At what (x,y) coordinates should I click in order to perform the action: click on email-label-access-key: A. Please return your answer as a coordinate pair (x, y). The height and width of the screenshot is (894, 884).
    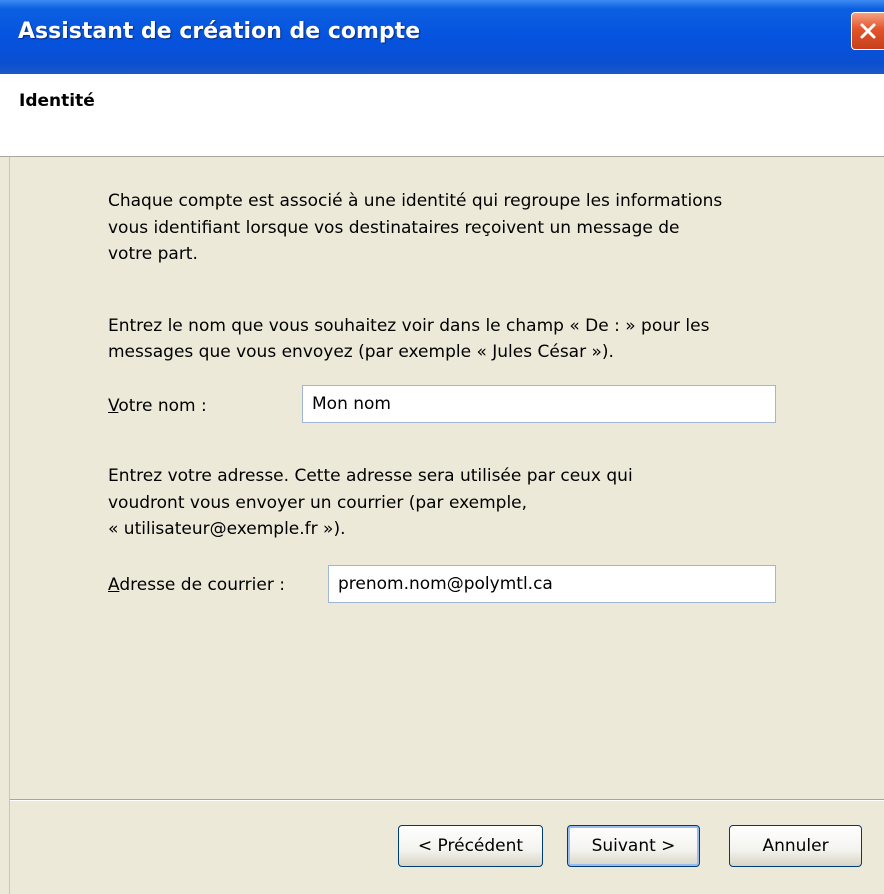
    Looking at the image, I should click on (114, 585).